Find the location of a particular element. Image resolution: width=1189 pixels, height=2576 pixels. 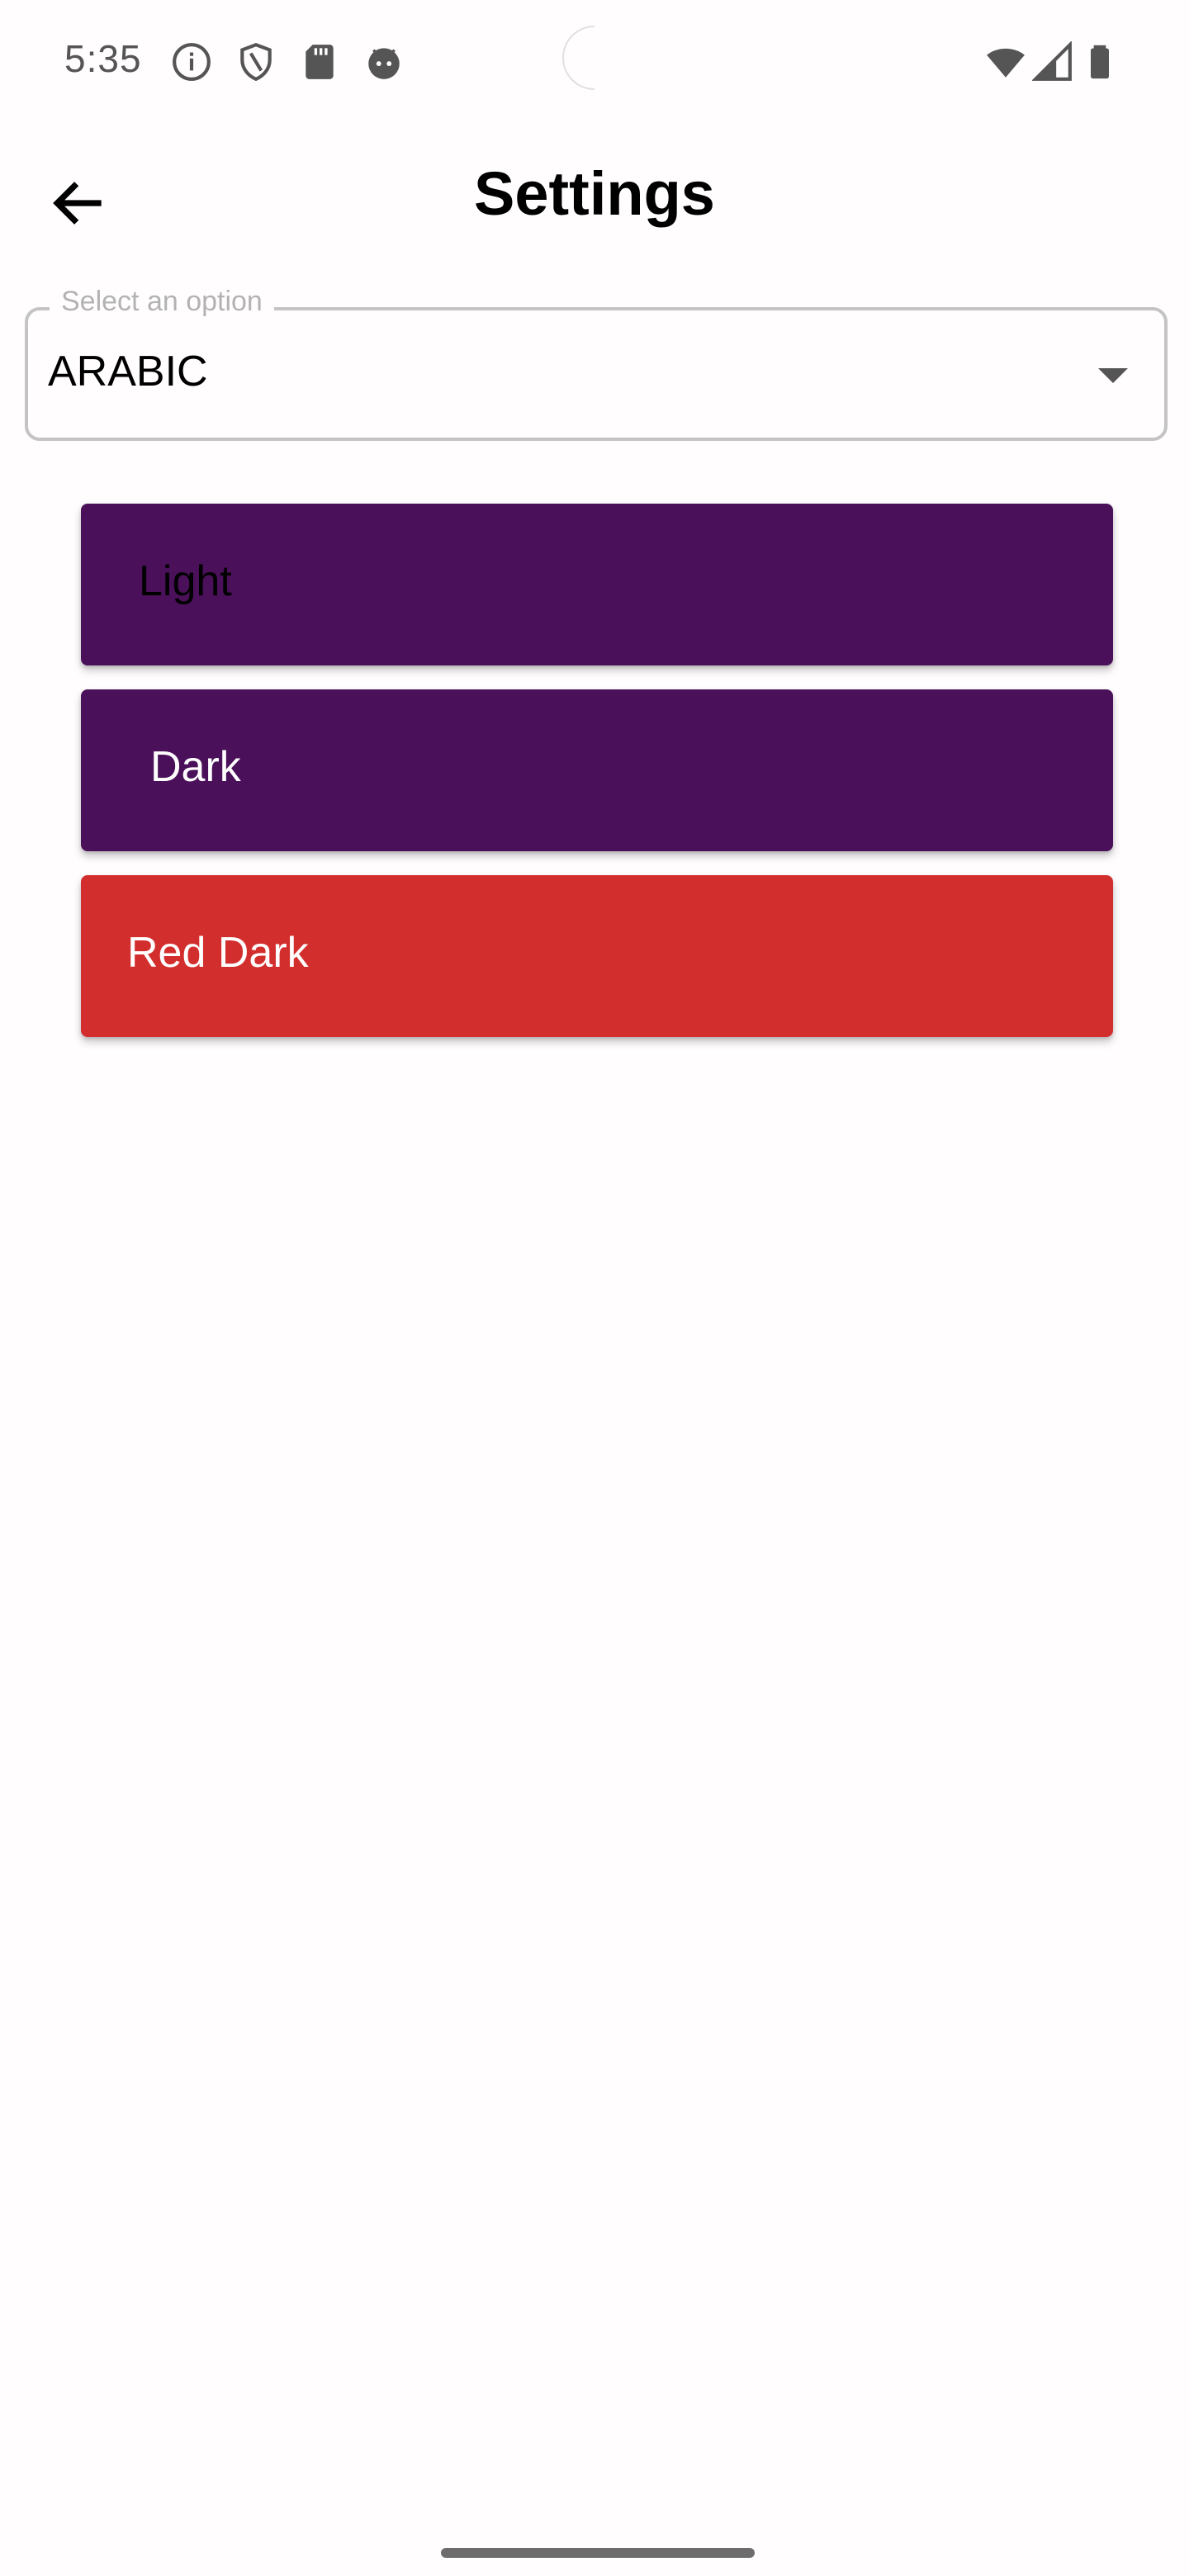

app-bar: Settings is located at coordinates (594, 200).